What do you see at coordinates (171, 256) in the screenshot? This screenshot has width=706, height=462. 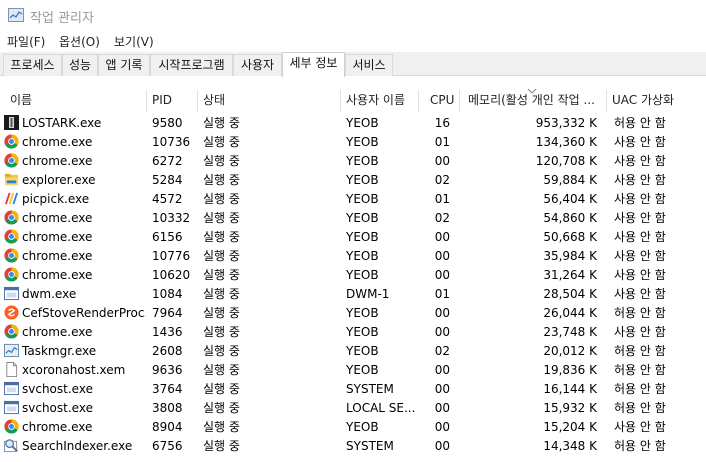 I see `process-pid: 10776` at bounding box center [171, 256].